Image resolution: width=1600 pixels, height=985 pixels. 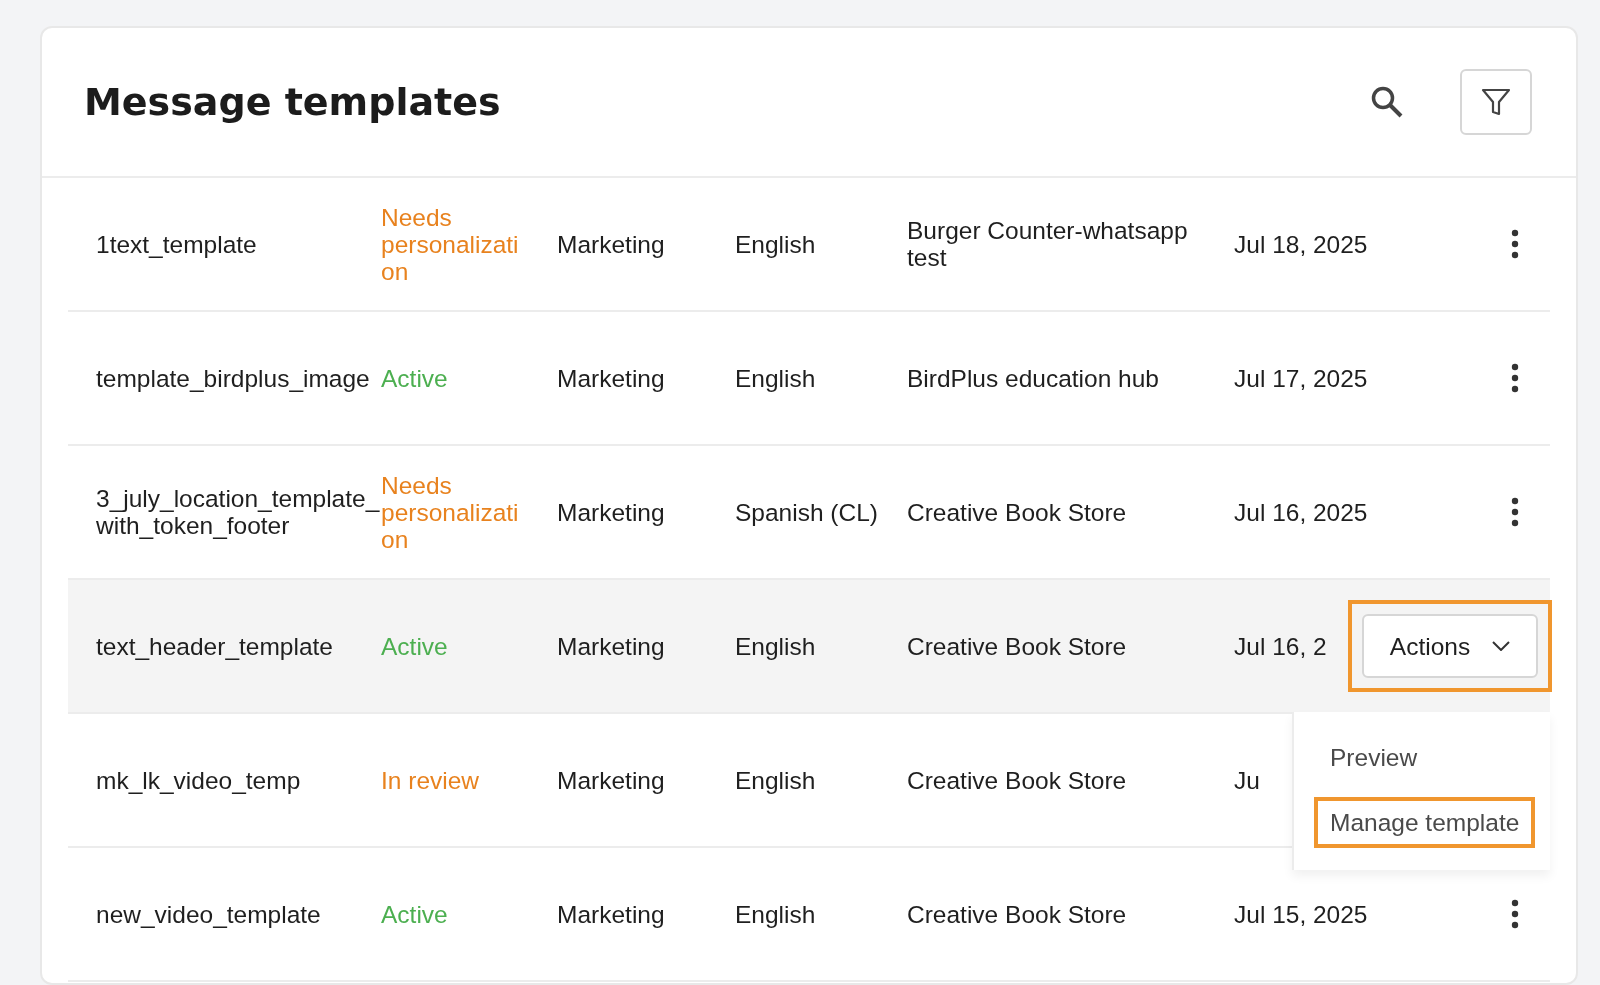 What do you see at coordinates (1033, 378) in the screenshot?
I see `account-name: BirdPlus education hub` at bounding box center [1033, 378].